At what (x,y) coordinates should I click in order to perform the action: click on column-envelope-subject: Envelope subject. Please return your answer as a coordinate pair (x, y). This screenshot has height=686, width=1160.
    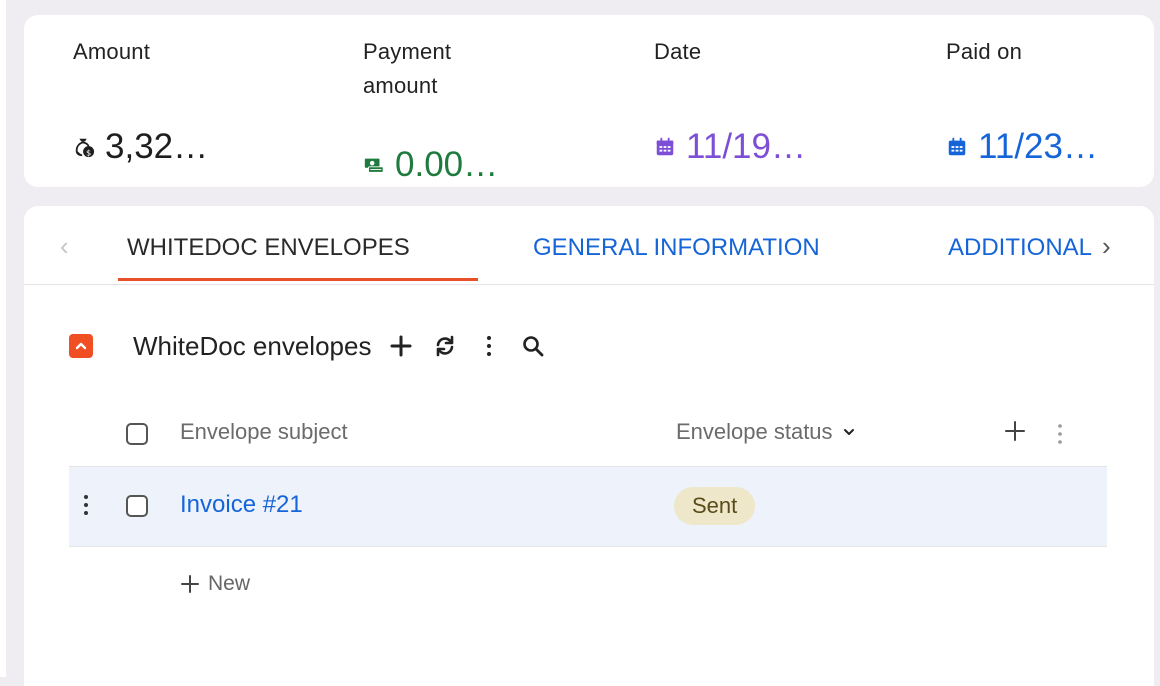
    Looking at the image, I should click on (264, 432).